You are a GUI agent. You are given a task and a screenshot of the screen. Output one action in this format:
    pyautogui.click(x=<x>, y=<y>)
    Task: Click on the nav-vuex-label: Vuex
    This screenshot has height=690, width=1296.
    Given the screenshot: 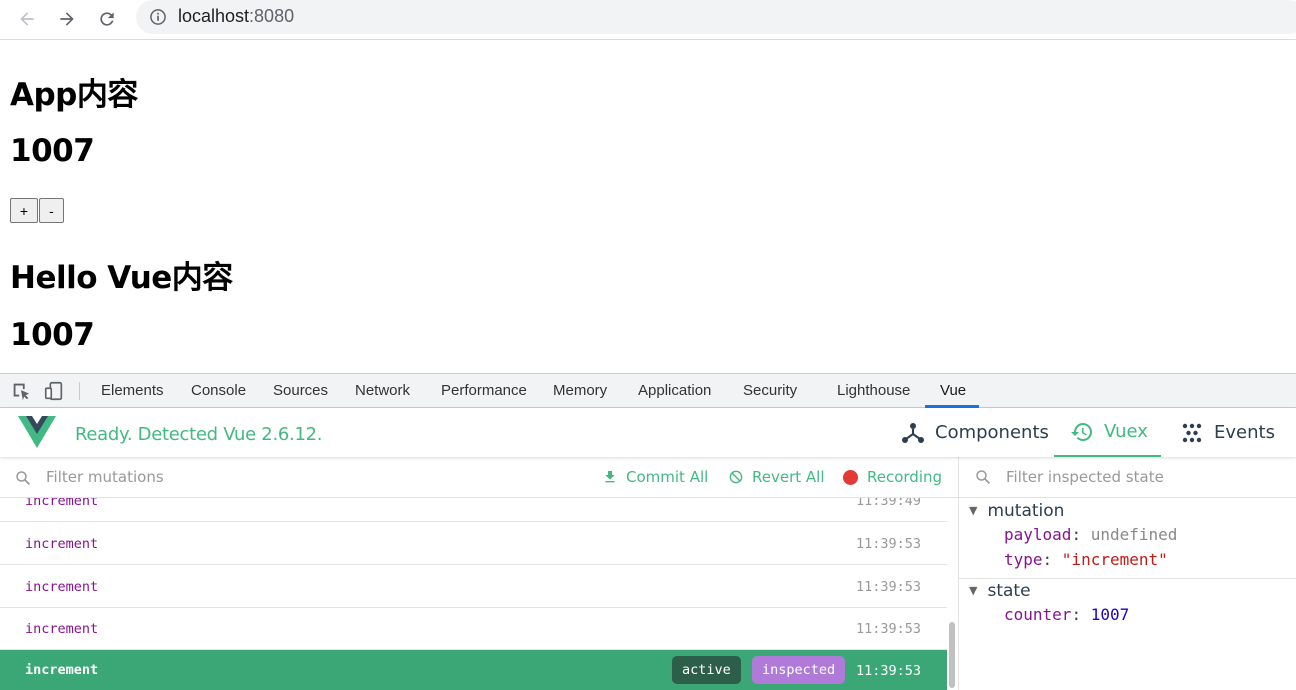 What is the action you would take?
    pyautogui.click(x=1126, y=431)
    